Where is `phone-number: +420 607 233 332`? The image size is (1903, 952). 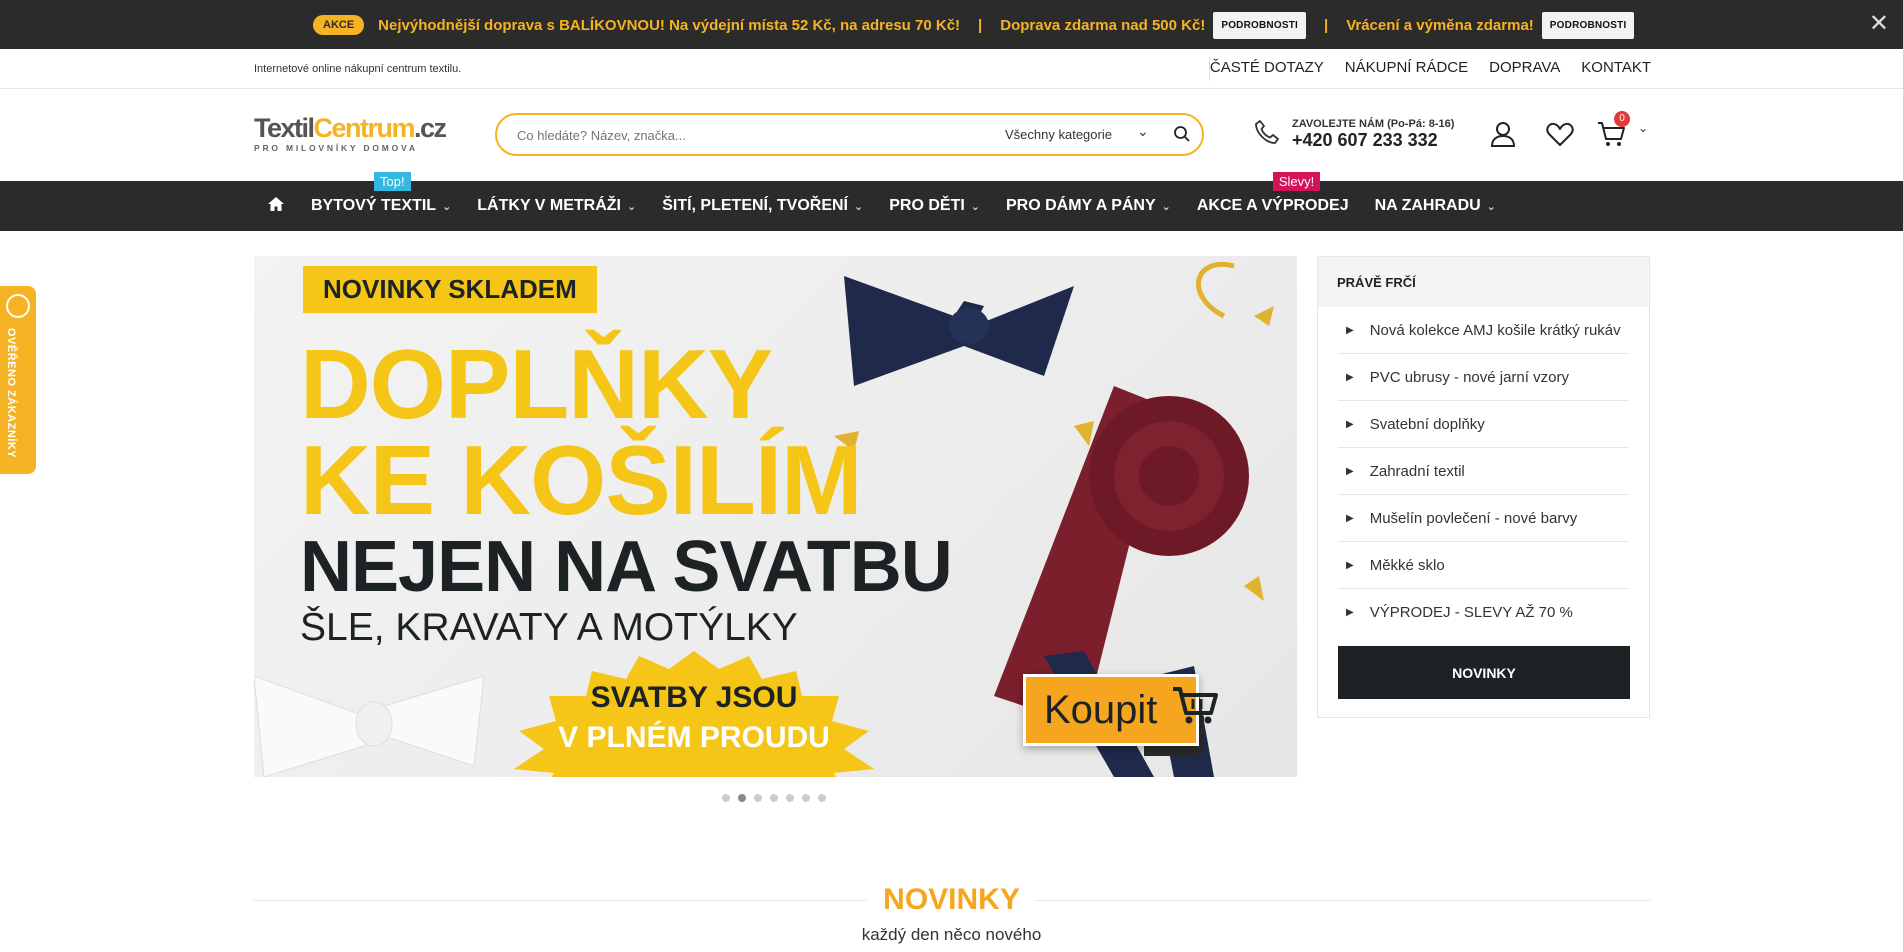
phone-number: +420 607 233 332 is located at coordinates (1365, 140).